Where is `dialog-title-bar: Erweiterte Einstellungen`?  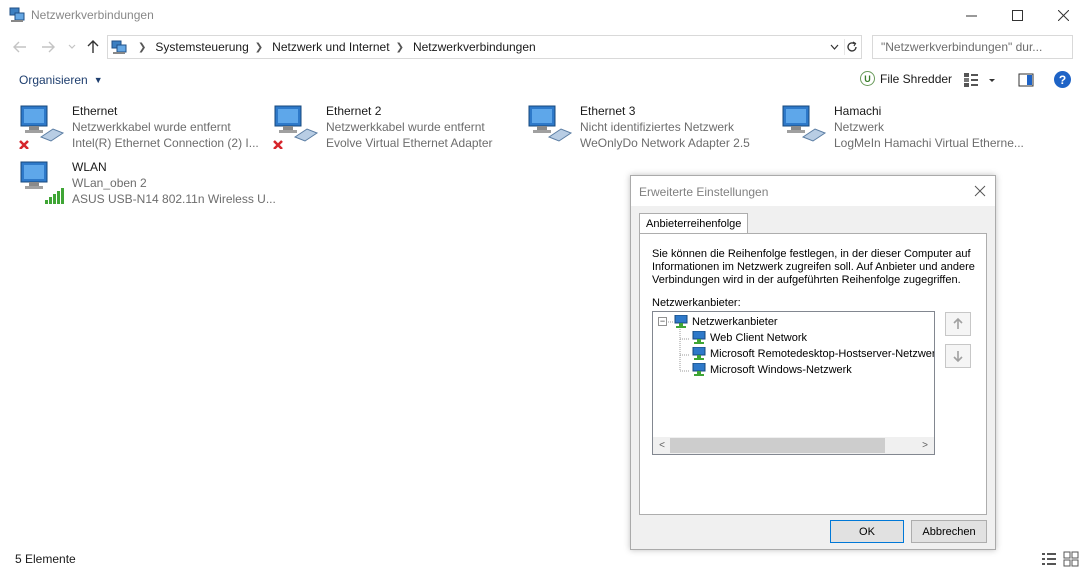 dialog-title-bar: Erweiterte Einstellungen is located at coordinates (813, 191).